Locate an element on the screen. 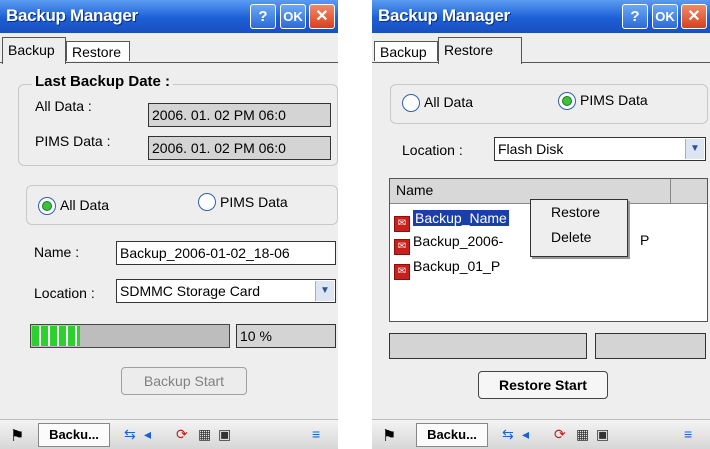  backup-start-button: Backup Start is located at coordinates (184, 381).